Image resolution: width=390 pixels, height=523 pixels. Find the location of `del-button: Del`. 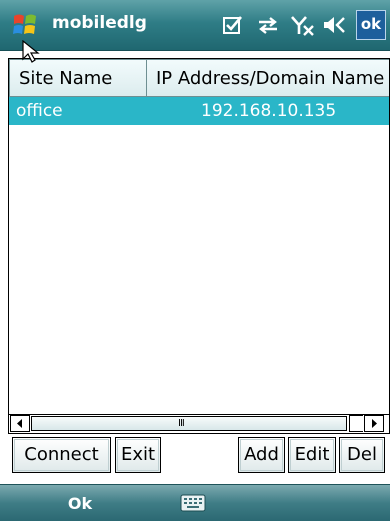

del-button: Del is located at coordinates (362, 455).